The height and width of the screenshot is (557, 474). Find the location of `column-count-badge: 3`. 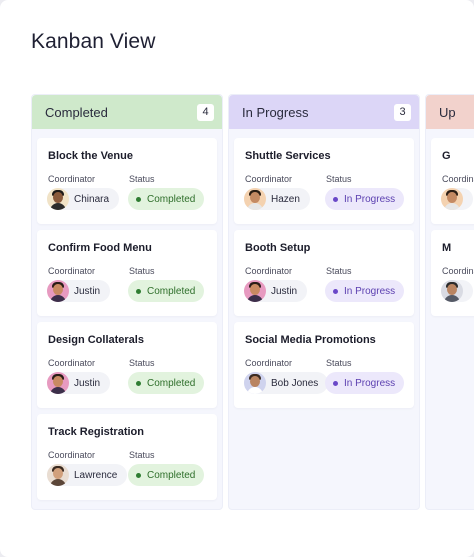

column-count-badge: 3 is located at coordinates (402, 112).